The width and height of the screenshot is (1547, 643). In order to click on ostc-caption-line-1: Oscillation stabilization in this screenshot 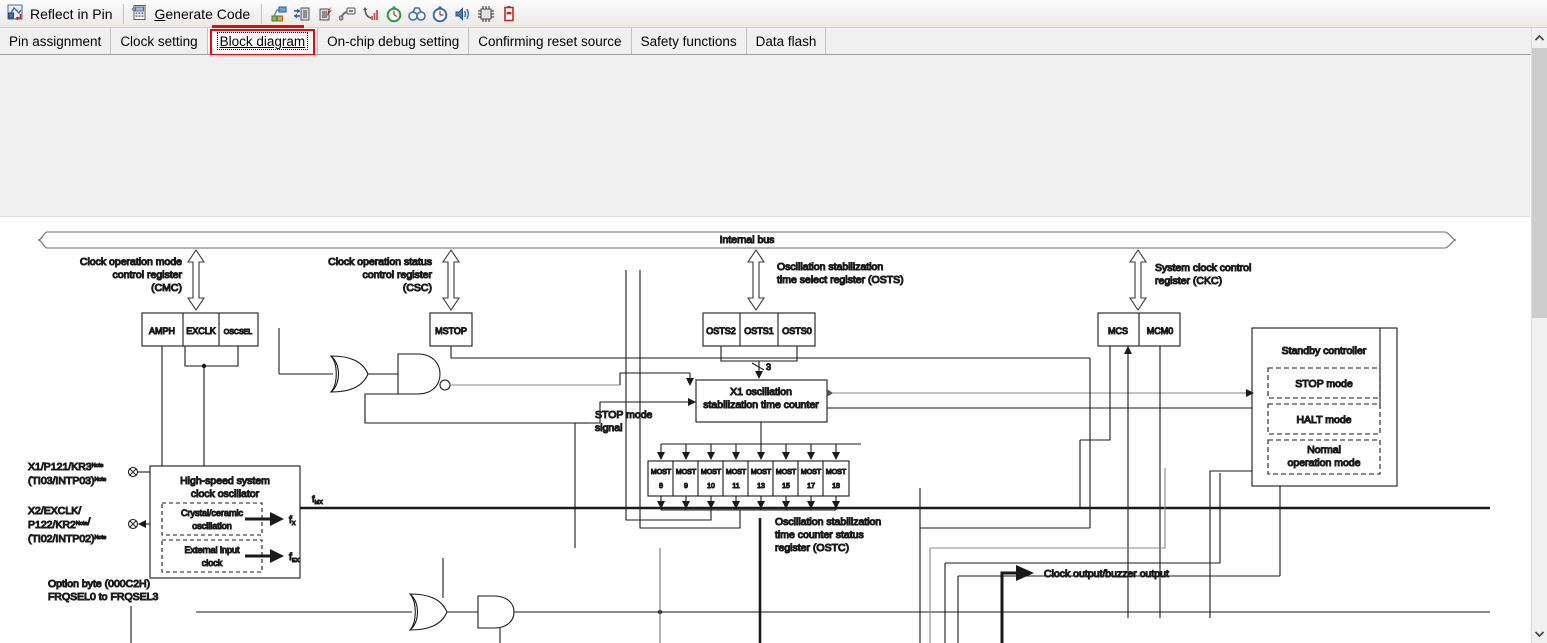, I will do `click(828, 522)`.